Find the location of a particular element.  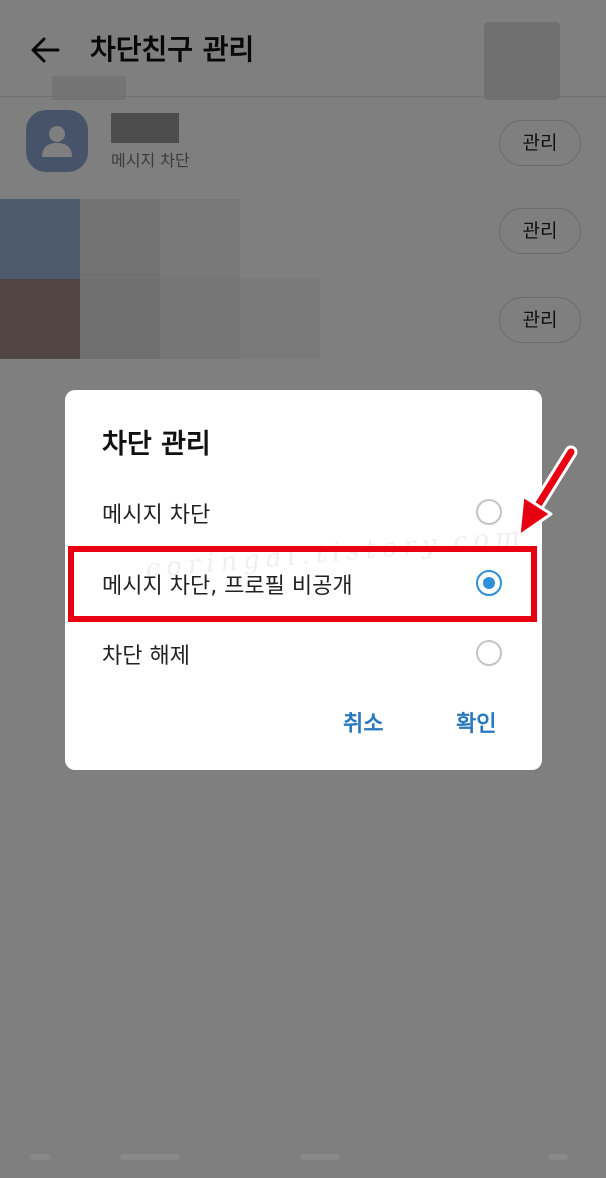

option-unblock: 차단 해제 is located at coordinates (303, 658).